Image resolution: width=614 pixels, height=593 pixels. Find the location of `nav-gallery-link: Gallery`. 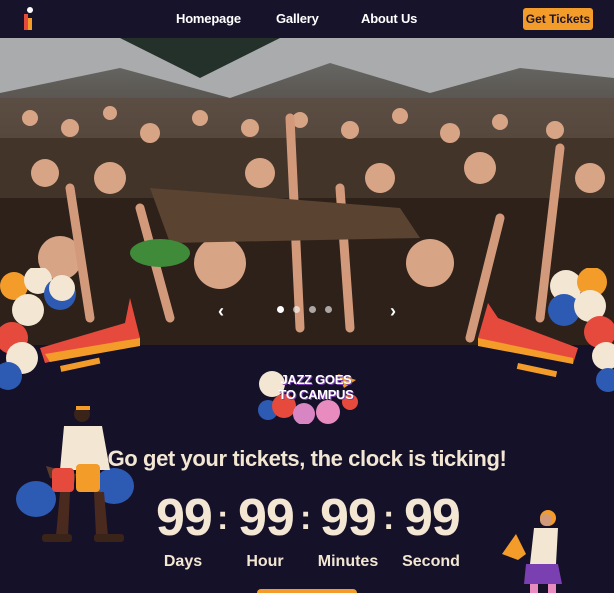

nav-gallery-link: Gallery is located at coordinates (297, 18).